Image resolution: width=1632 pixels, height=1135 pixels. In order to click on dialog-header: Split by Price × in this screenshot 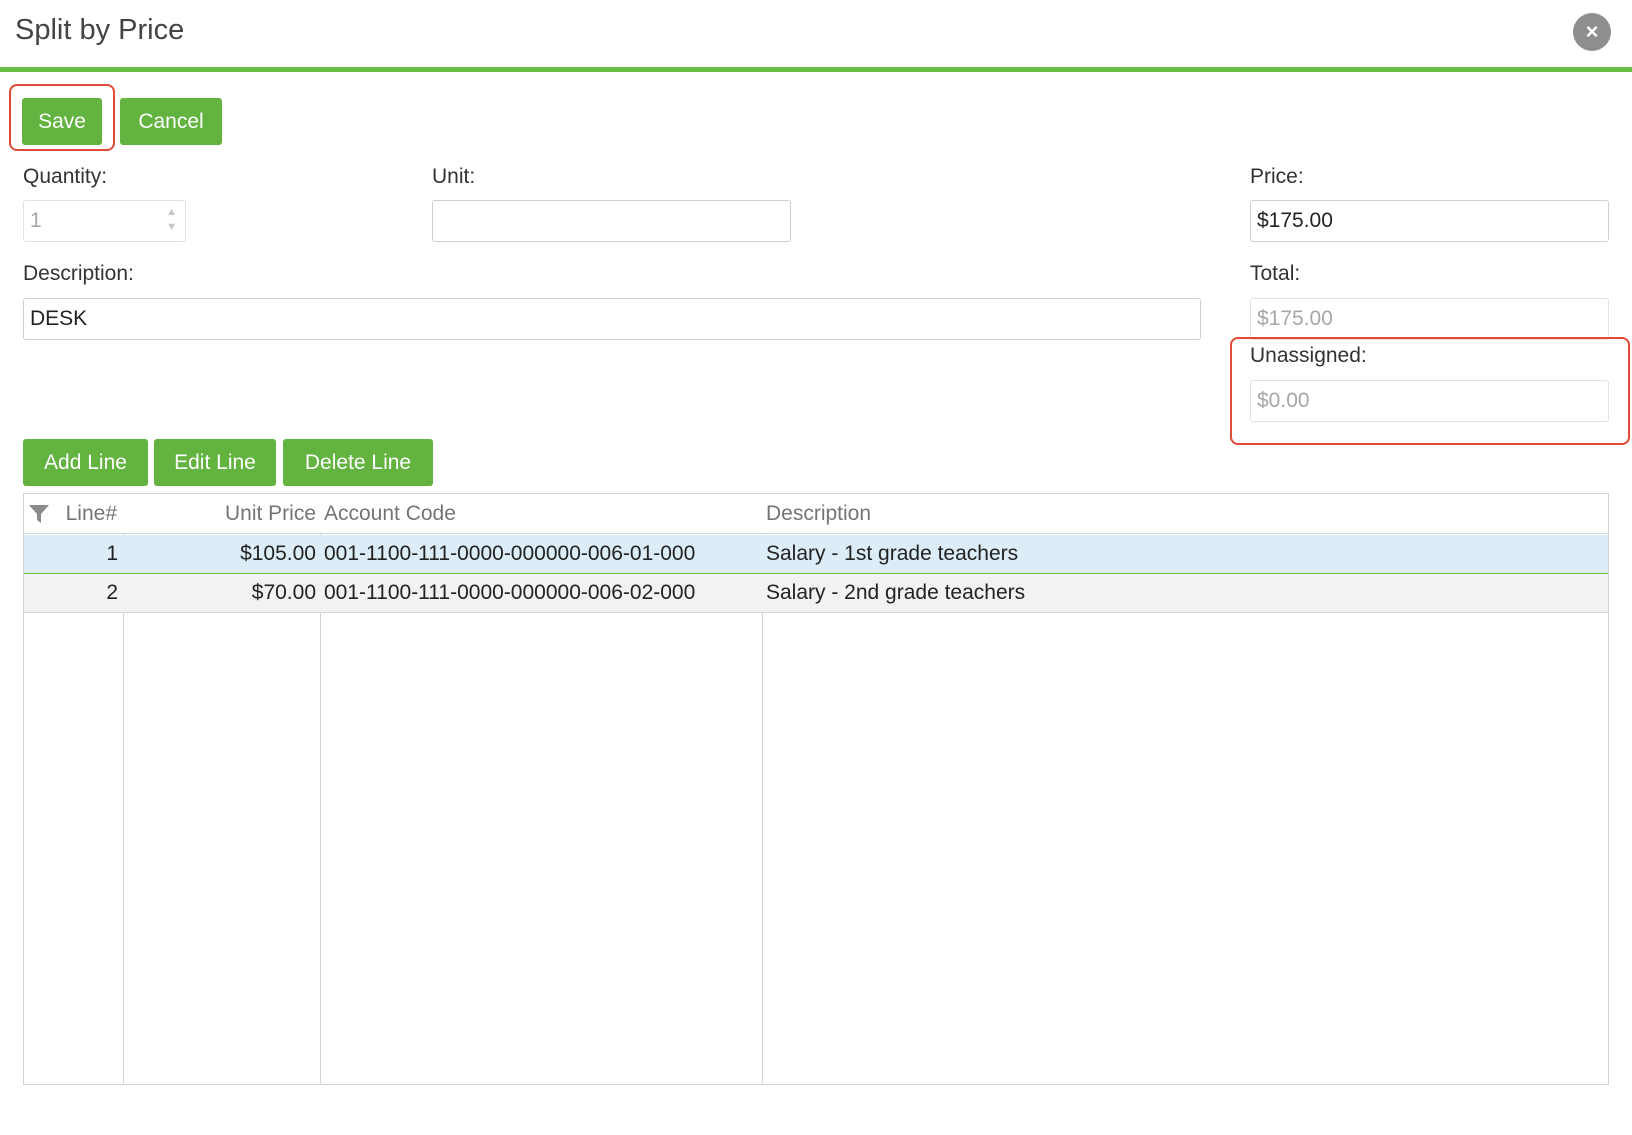, I will do `click(816, 33)`.